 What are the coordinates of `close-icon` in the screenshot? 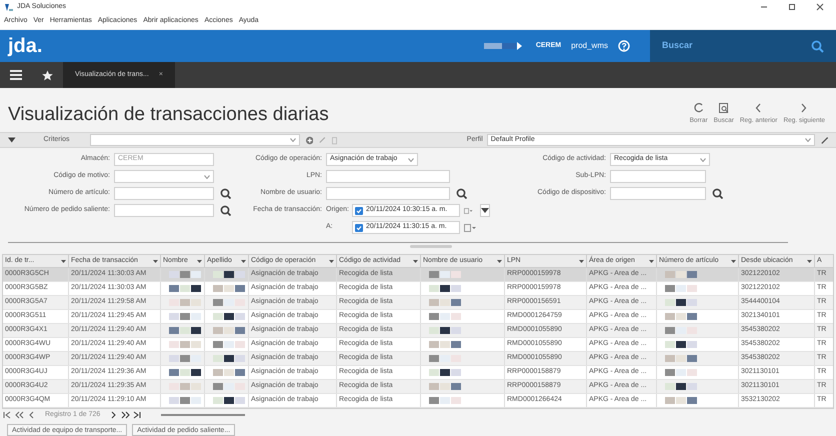 It's located at (820, 7).